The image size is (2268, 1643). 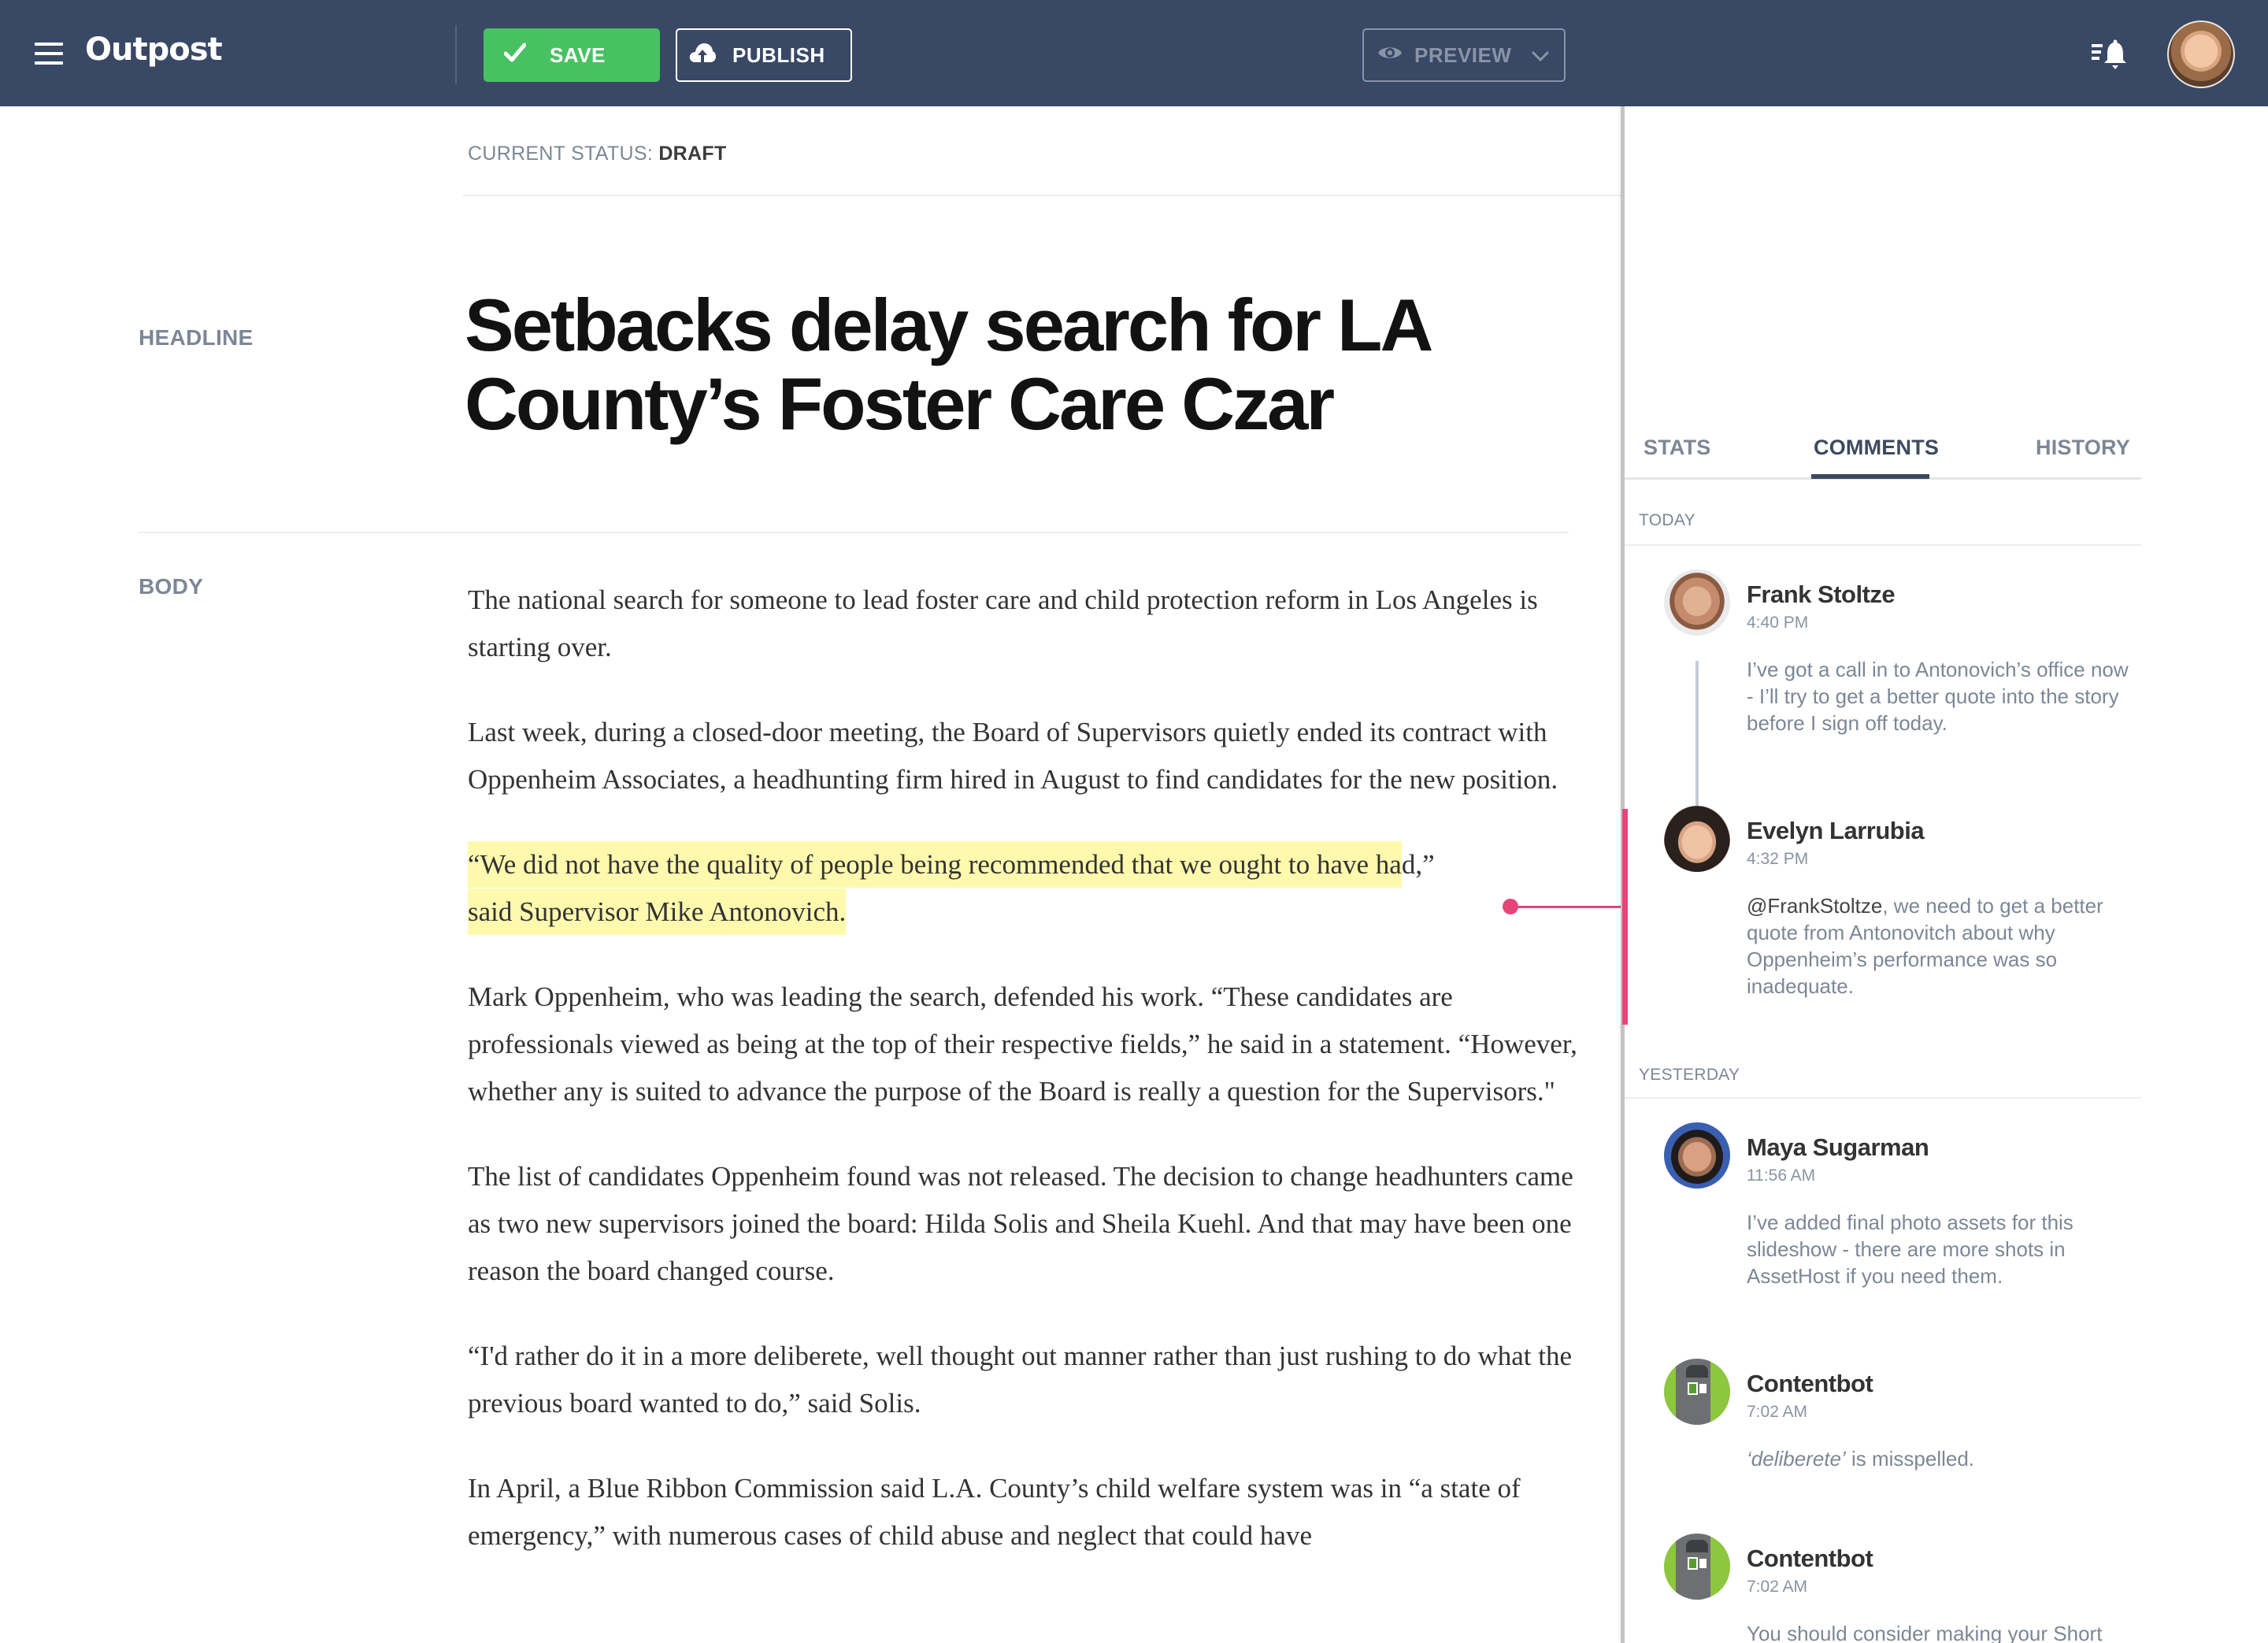 What do you see at coordinates (1870, 476) in the screenshot?
I see `active-tab-indicator` at bounding box center [1870, 476].